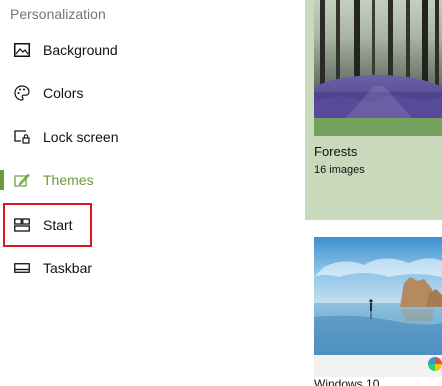 This screenshot has height=386, width=442. I want to click on theme-name: Windows 10, so click(347, 381).